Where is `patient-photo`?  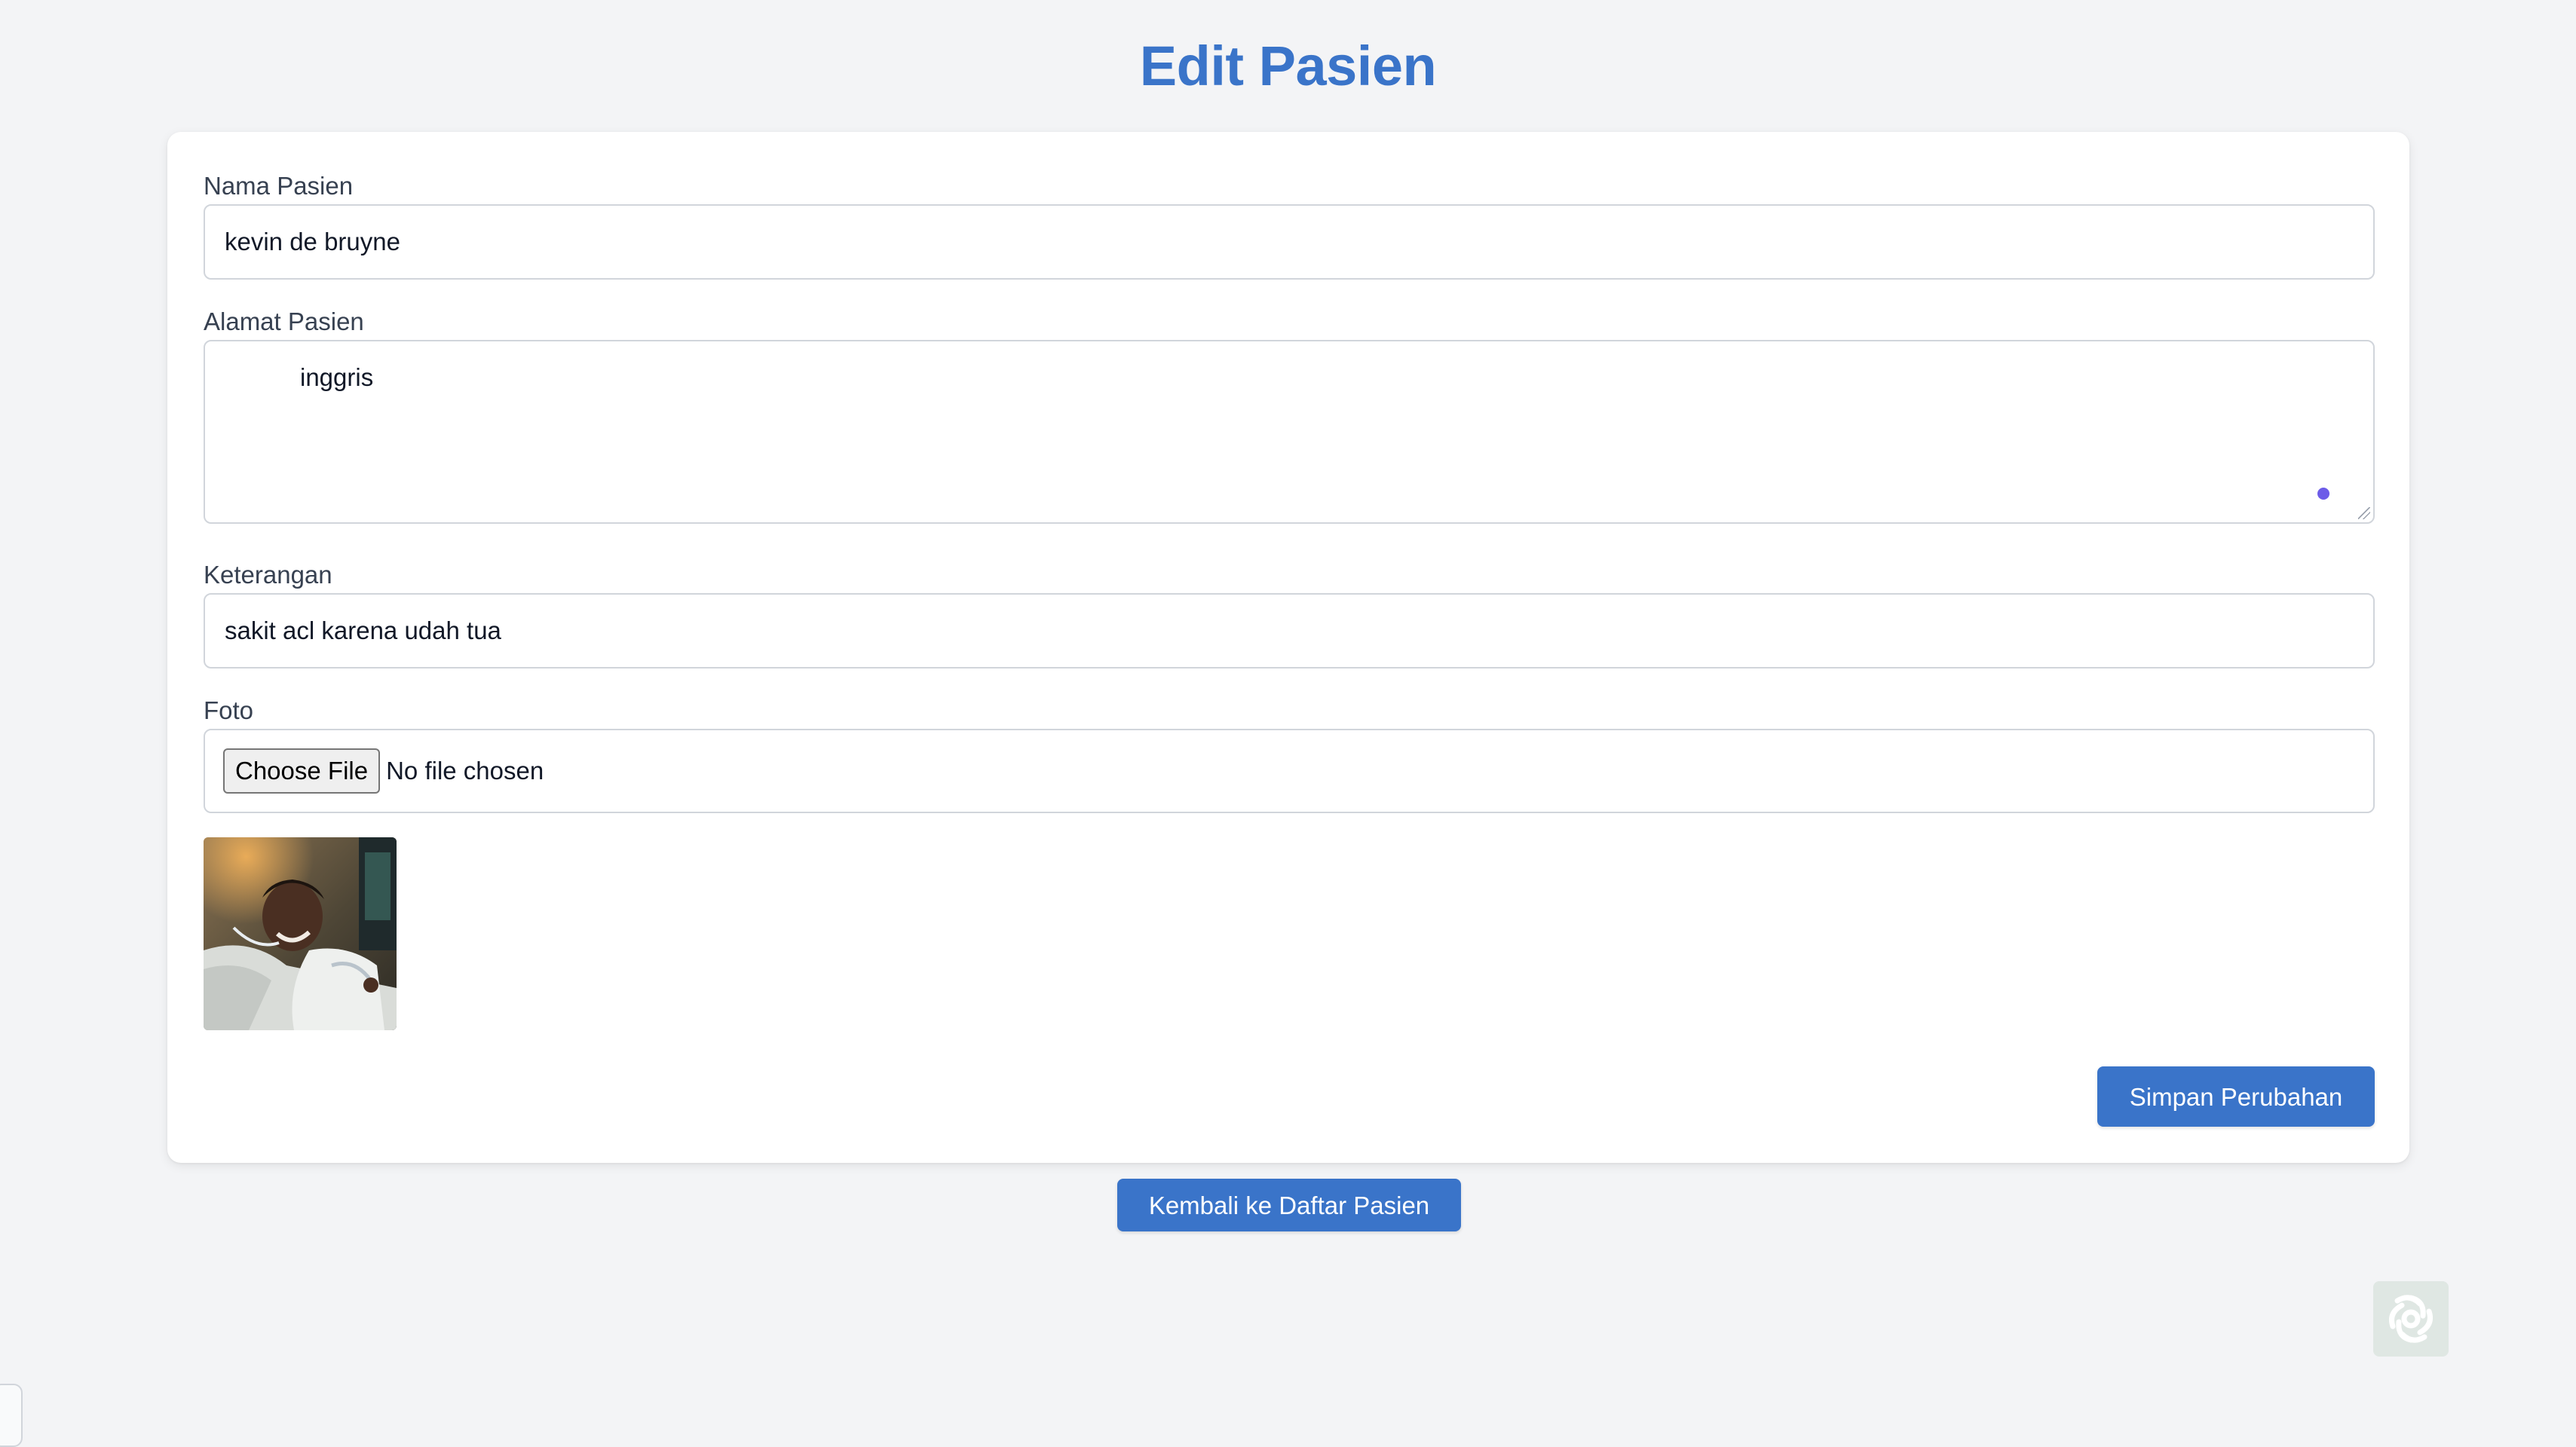
patient-photo is located at coordinates (300, 933).